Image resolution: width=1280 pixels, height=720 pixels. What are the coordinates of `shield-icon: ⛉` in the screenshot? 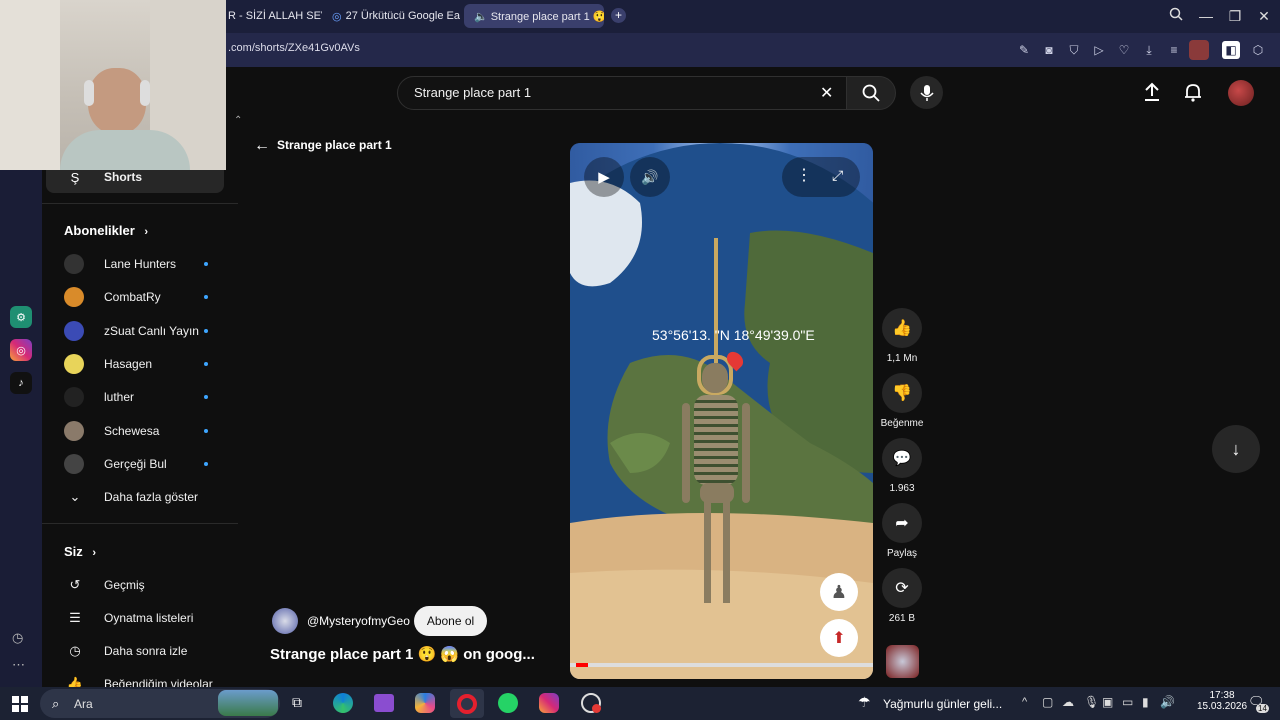 It's located at (1074, 50).